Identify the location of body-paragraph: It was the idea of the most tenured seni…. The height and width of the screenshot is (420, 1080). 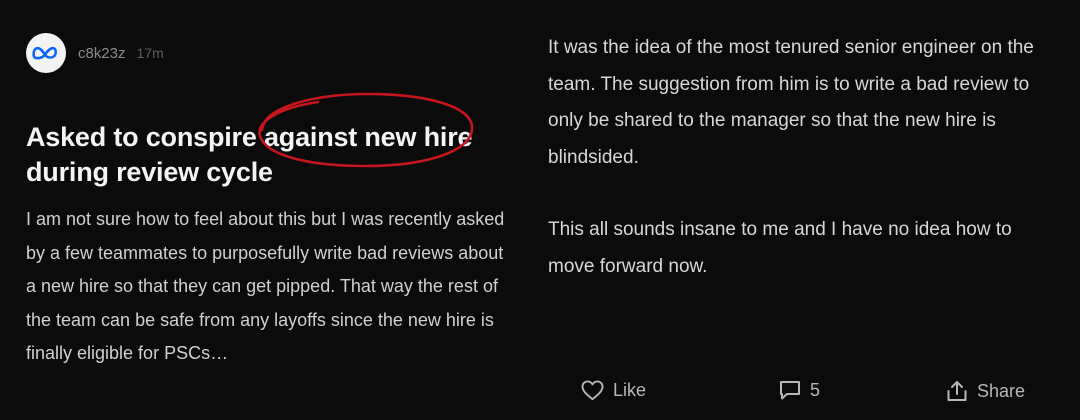
(791, 102).